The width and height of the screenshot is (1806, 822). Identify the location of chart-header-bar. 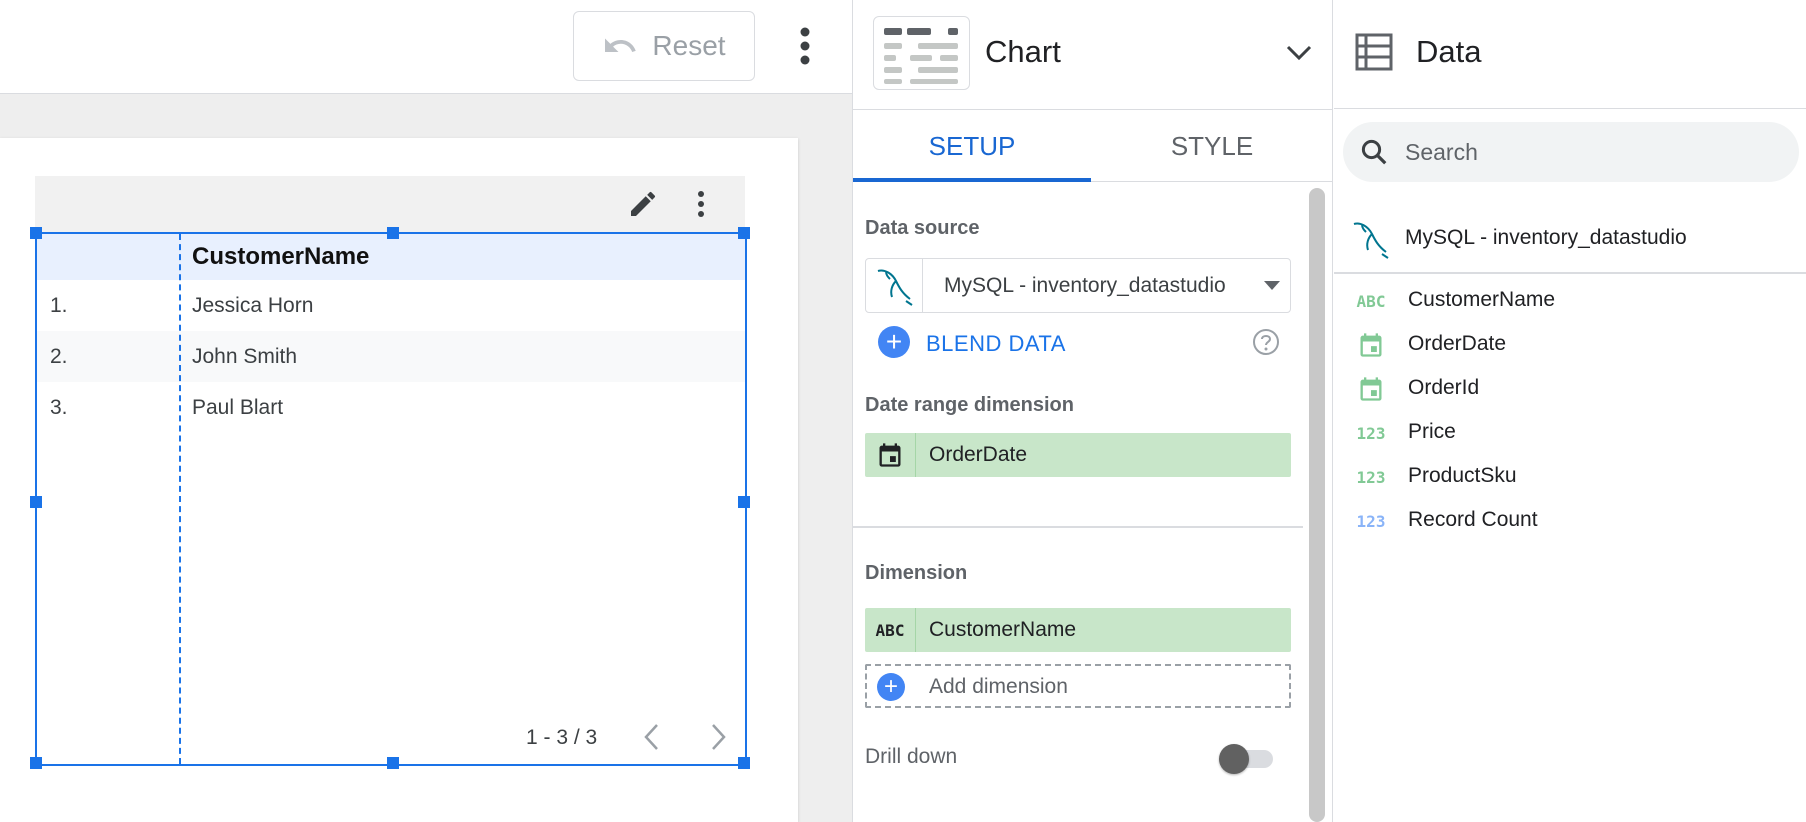
(390, 204).